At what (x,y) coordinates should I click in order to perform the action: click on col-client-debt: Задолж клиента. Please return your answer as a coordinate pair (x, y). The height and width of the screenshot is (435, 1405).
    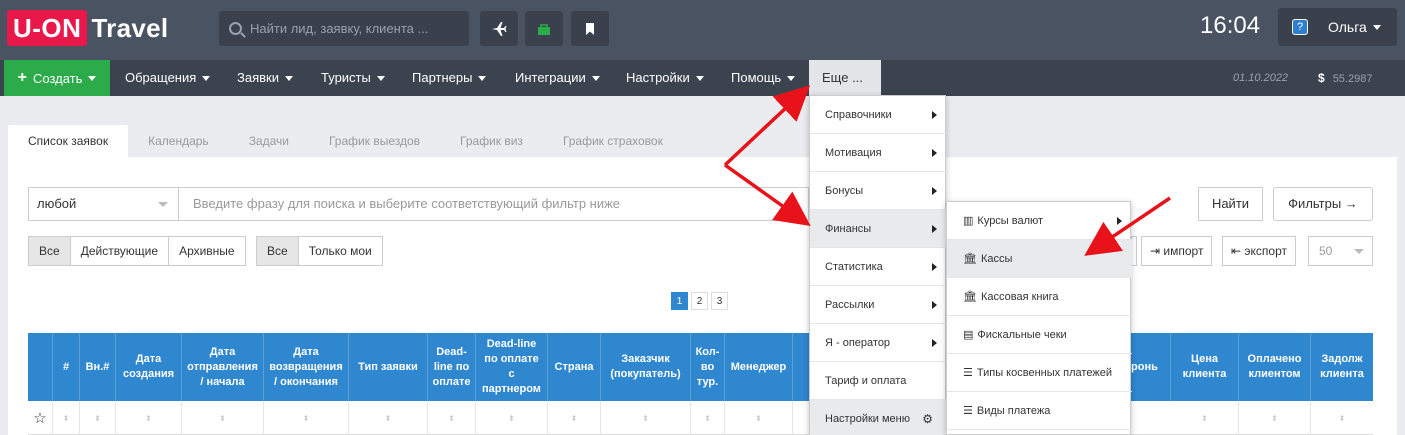
    Looking at the image, I should click on (1342, 367).